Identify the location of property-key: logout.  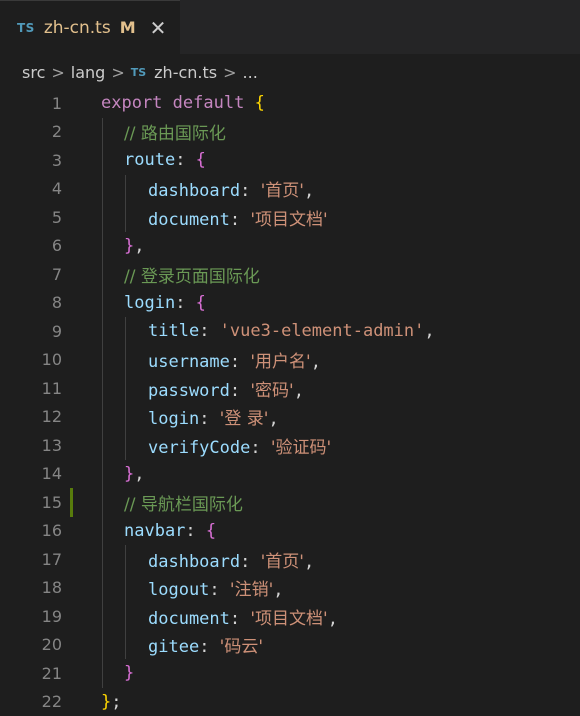
(178, 590).